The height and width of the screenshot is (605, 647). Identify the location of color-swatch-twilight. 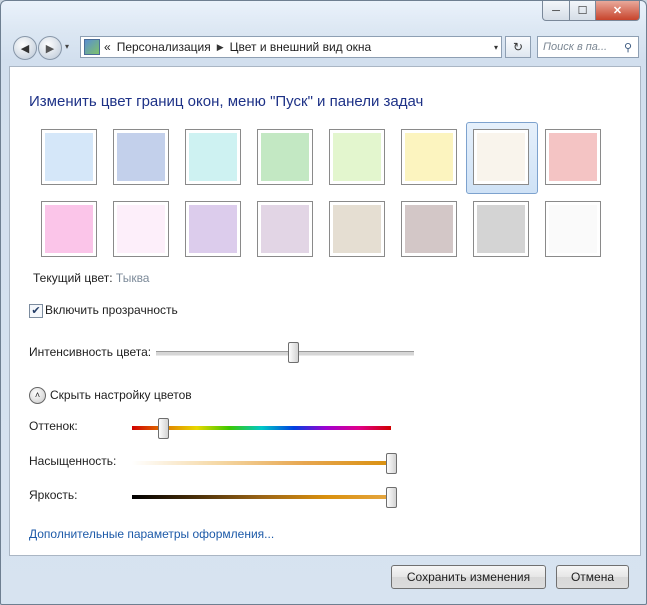
(141, 157).